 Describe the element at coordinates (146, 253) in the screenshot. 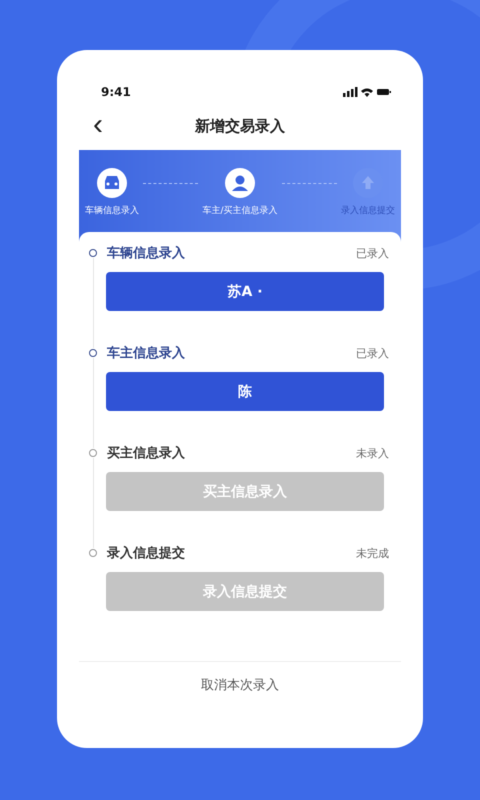

I see `section-title: 车辆信息录入` at that location.